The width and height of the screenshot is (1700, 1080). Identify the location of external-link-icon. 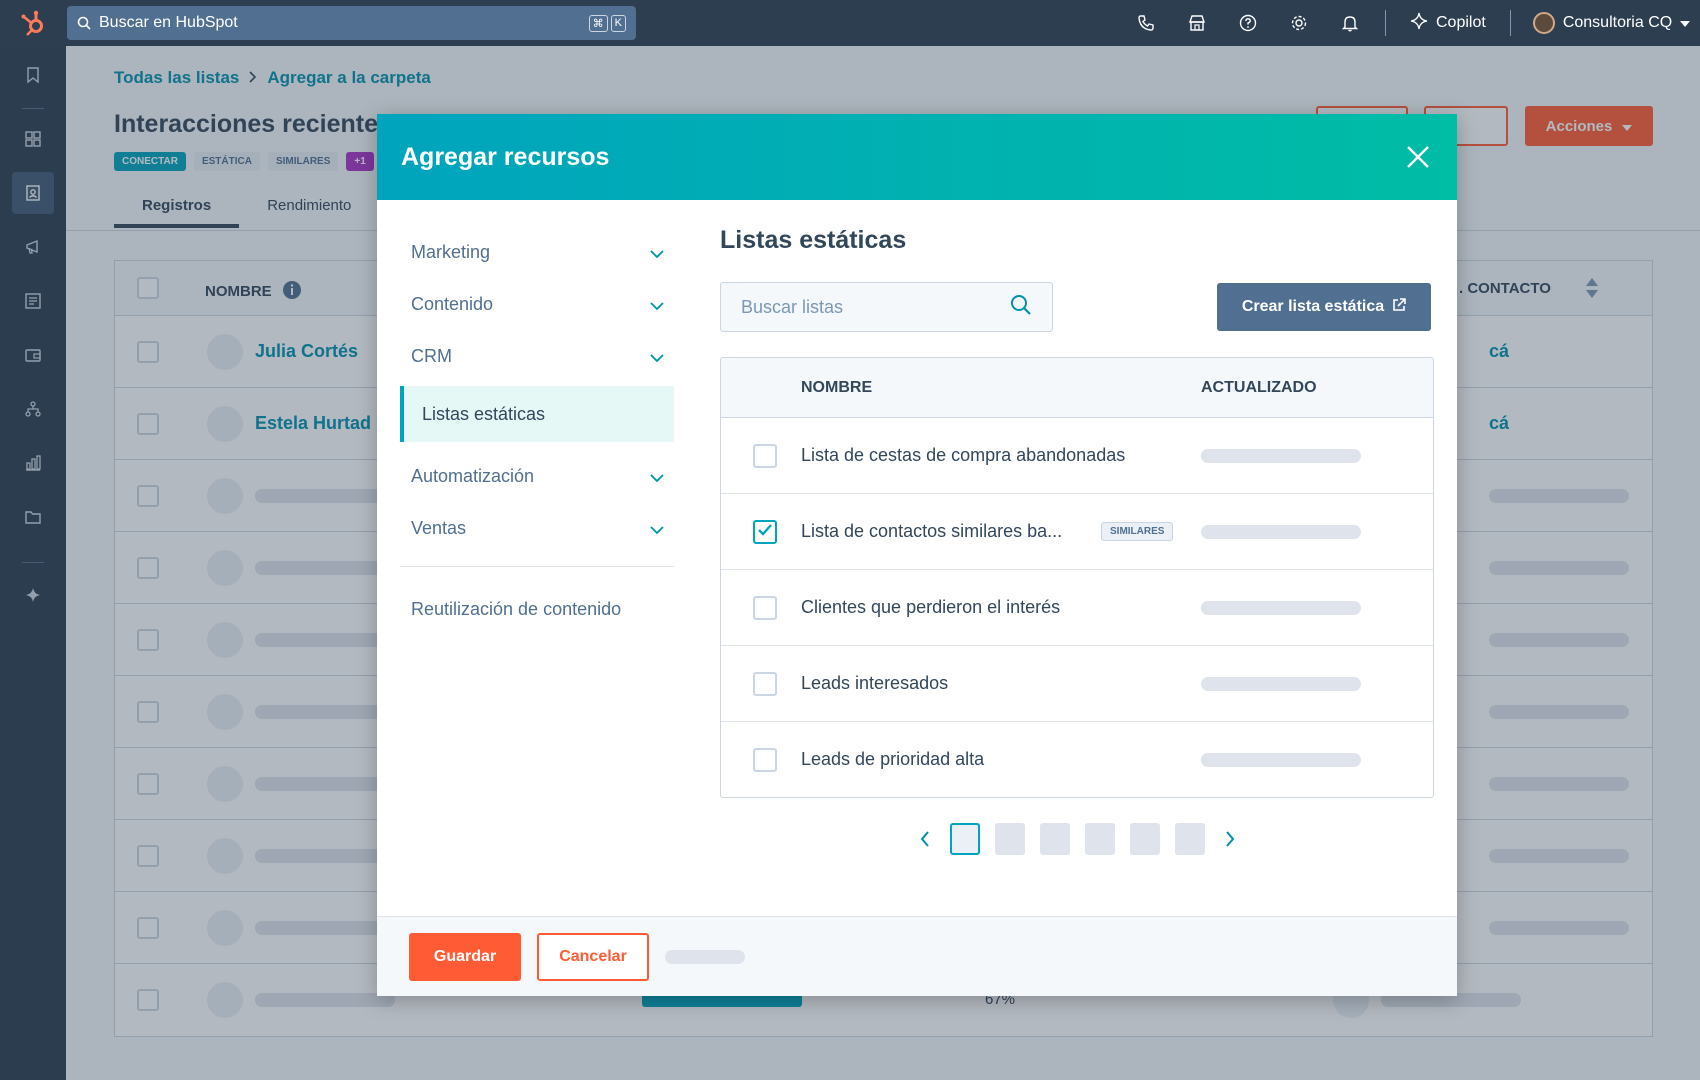
(1399, 307).